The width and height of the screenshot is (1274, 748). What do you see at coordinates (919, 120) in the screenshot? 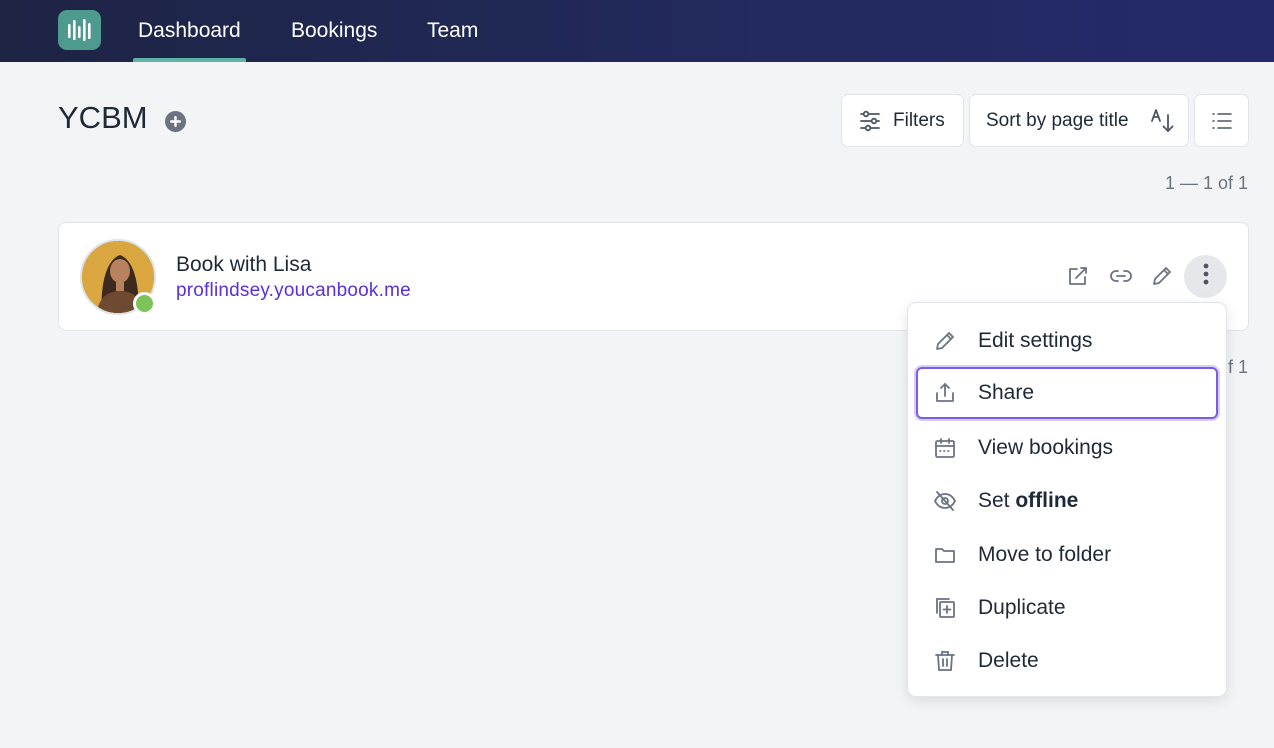
I see `filters-label: Filters` at bounding box center [919, 120].